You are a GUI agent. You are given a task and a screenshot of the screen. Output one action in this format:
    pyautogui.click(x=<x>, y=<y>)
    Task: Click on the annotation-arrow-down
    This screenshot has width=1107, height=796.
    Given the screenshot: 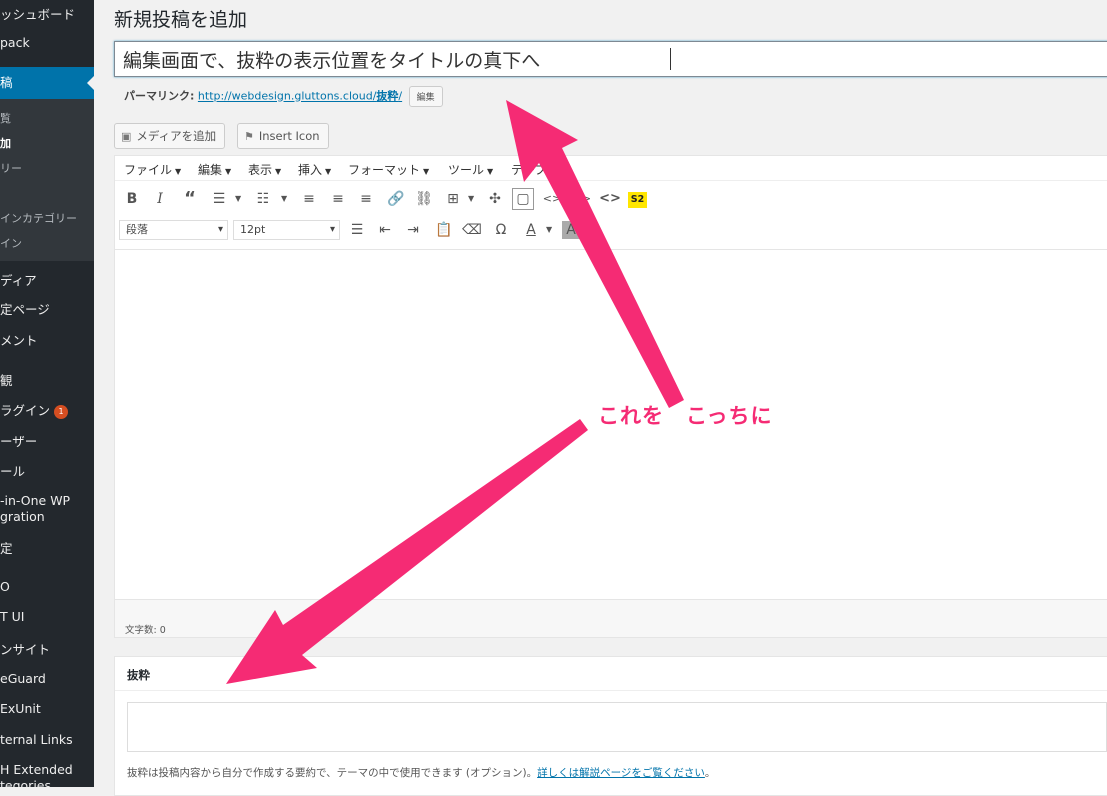 What is the action you would take?
    pyautogui.click(x=407, y=551)
    